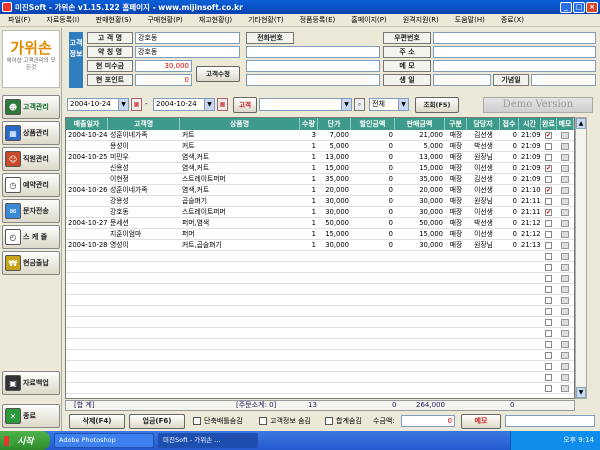 This screenshot has height=450, width=600. Describe the element at coordinates (157, 421) in the screenshot. I see `payment-button: 업금(F6)` at that location.